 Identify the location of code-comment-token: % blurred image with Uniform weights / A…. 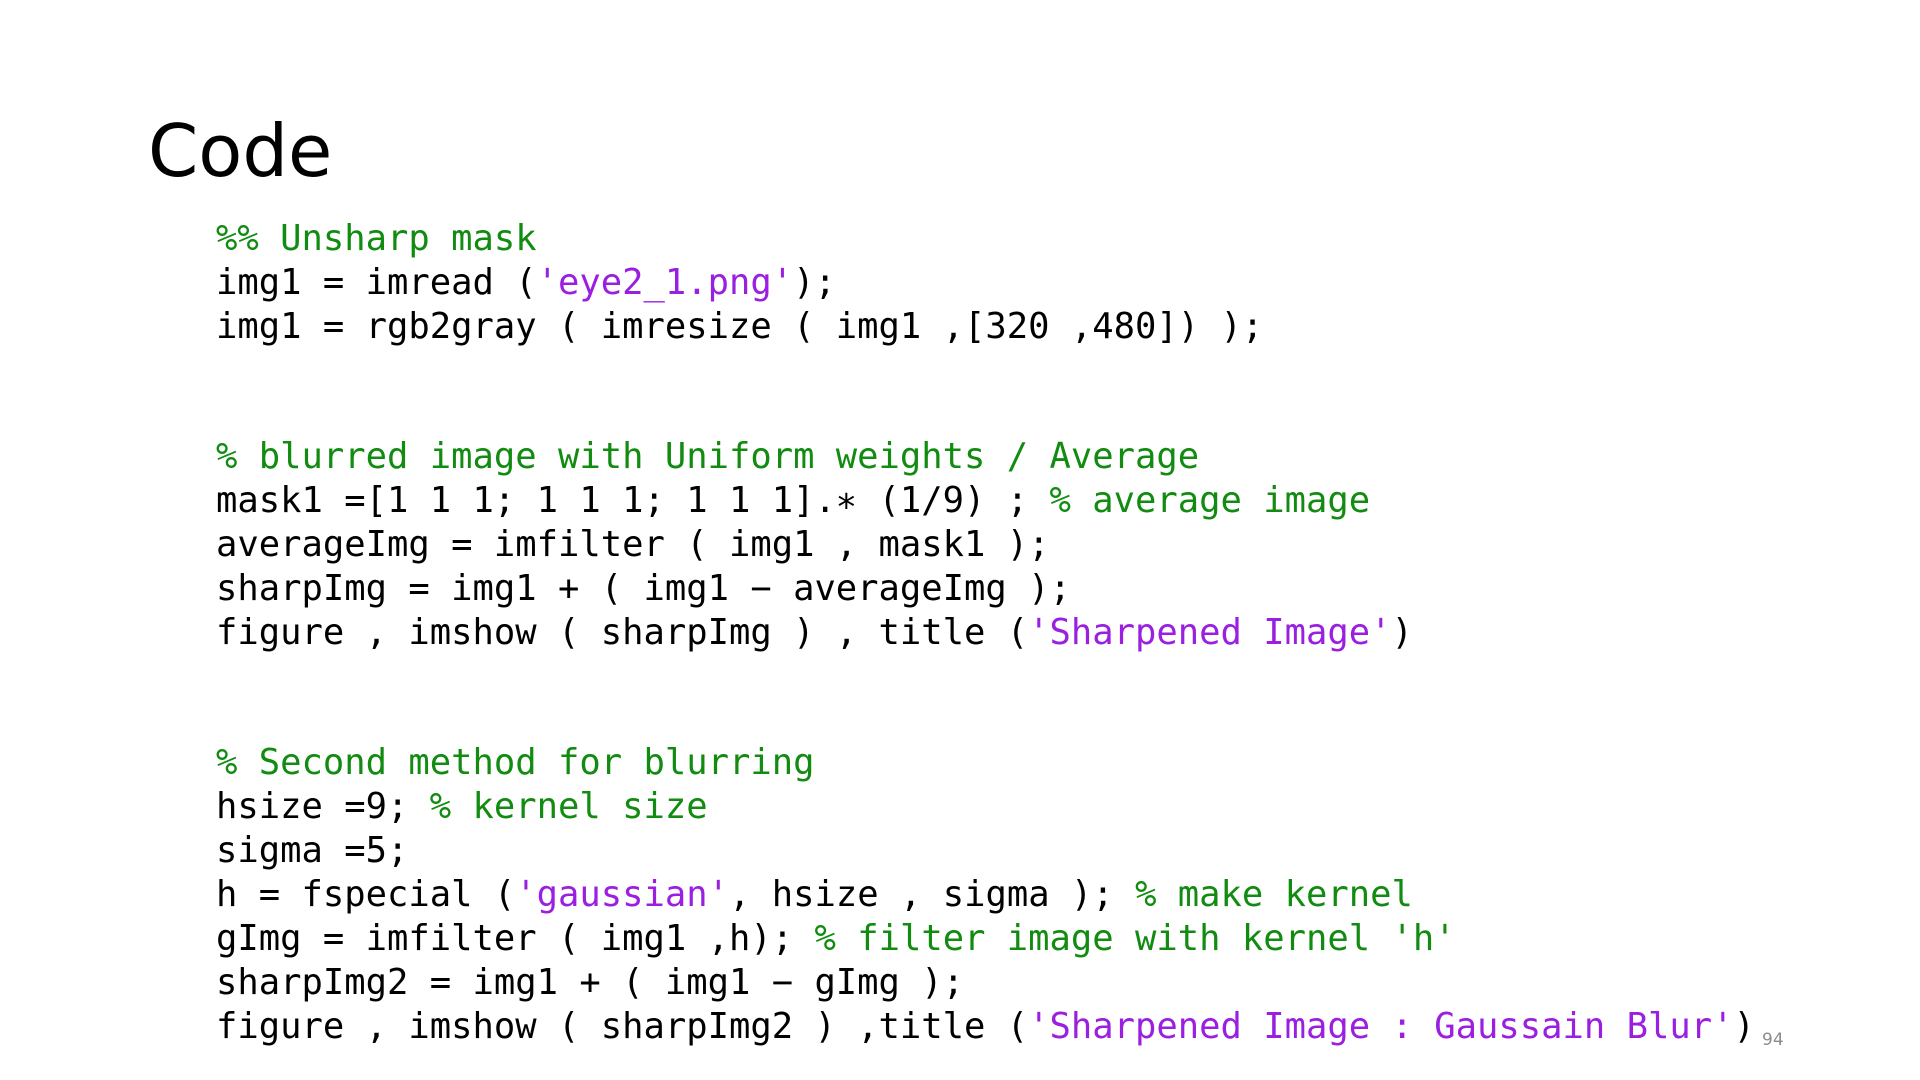
(708, 456).